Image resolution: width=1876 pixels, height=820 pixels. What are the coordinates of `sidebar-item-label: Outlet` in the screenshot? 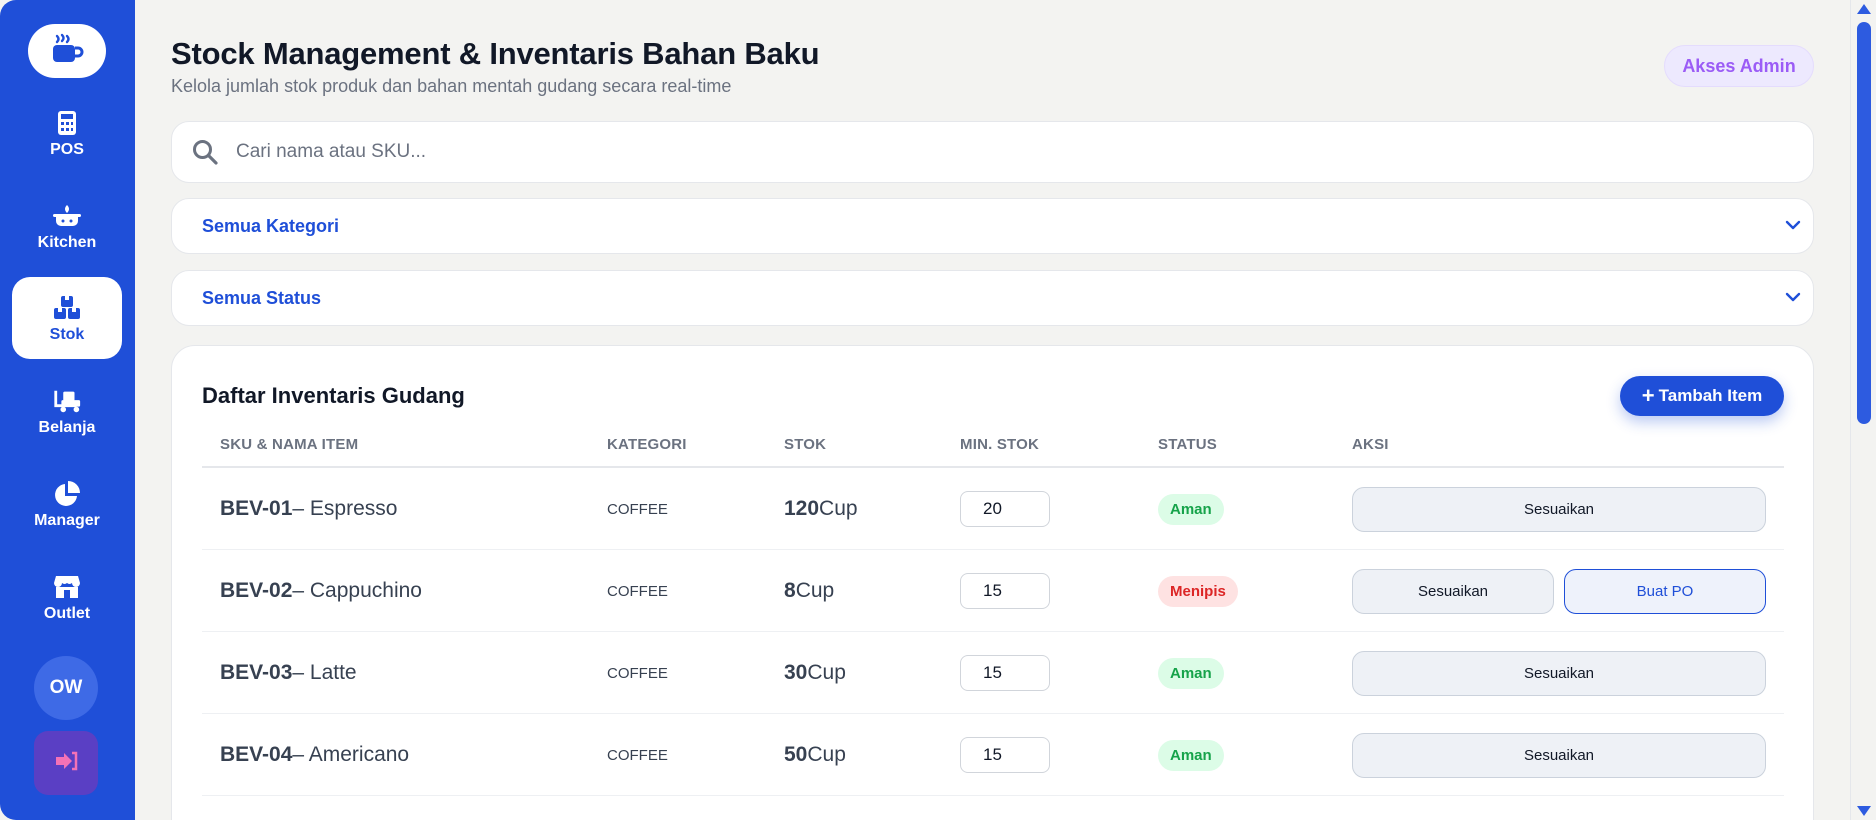 It's located at (67, 613).